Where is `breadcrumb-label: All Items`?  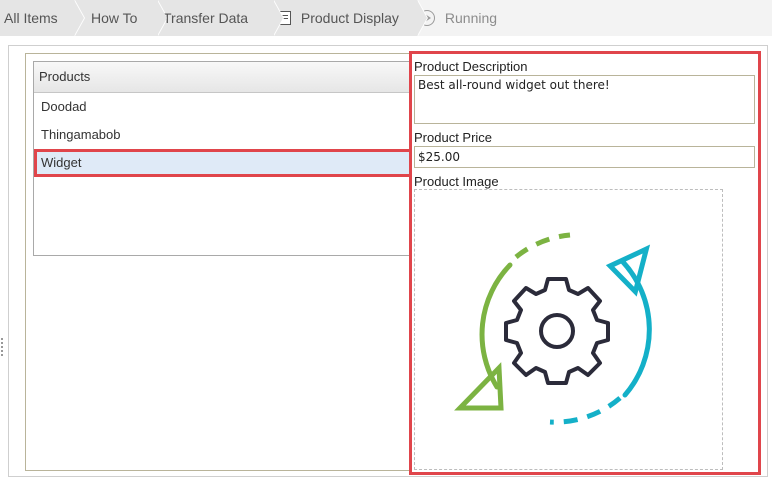 breadcrumb-label: All Items is located at coordinates (31, 18).